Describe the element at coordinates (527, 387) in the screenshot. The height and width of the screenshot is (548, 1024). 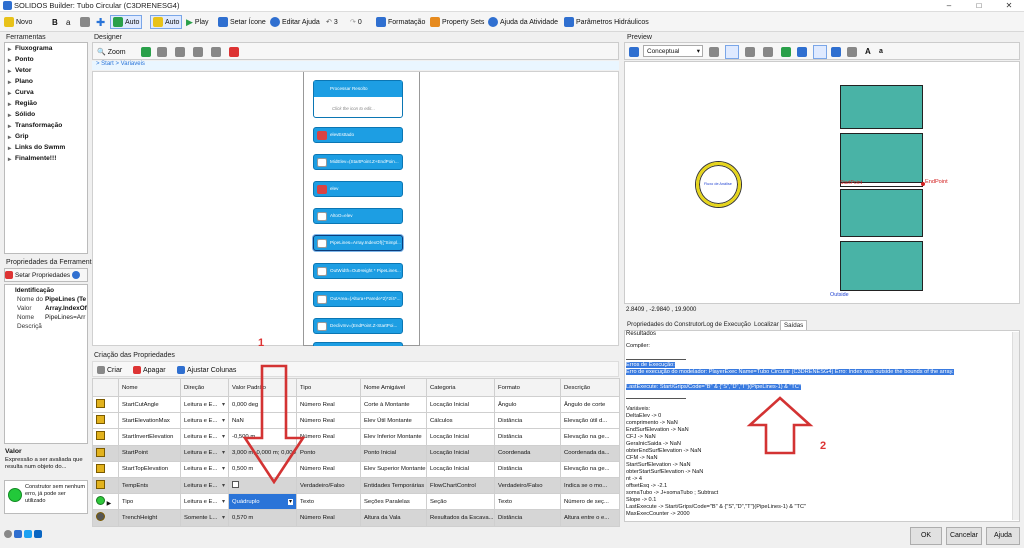
I see `col-header: Formato` at that location.